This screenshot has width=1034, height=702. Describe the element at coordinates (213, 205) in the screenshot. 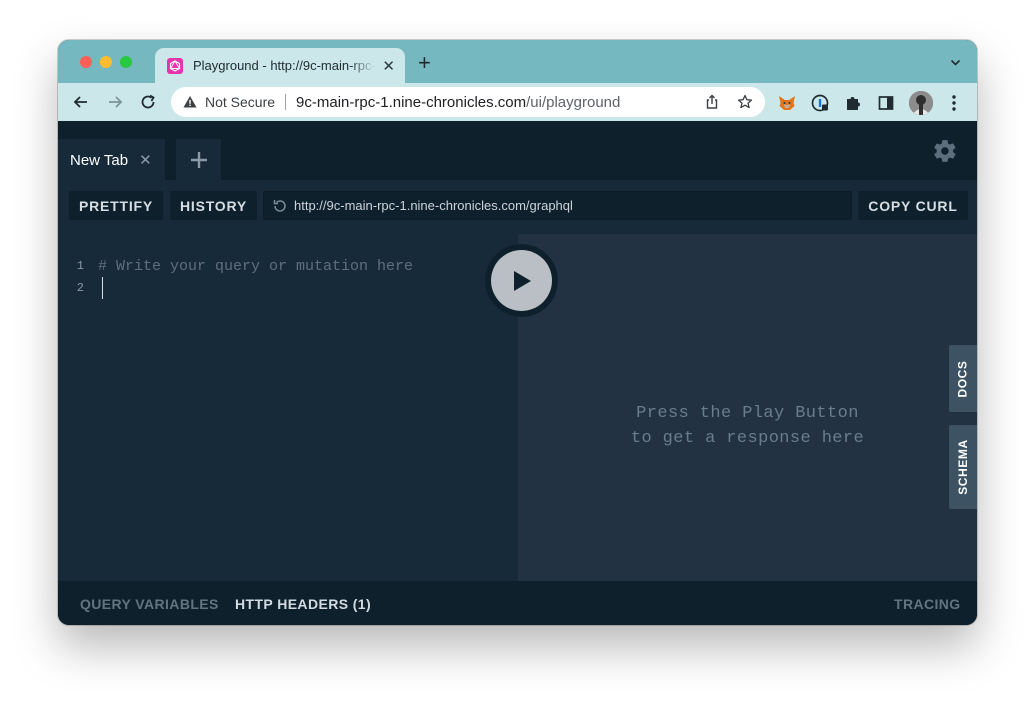

I see `history-button: HISTORY` at that location.